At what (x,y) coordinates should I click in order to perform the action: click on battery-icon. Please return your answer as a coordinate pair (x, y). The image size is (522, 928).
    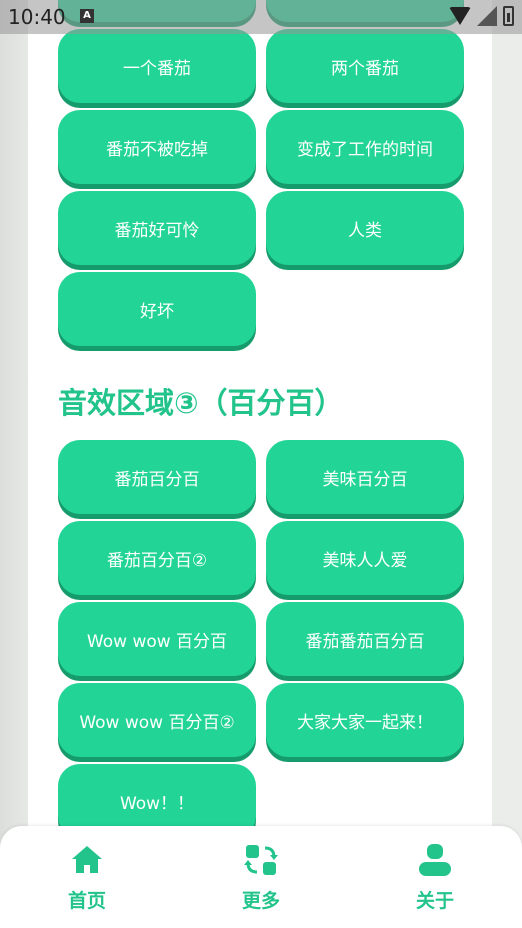
    Looking at the image, I should click on (508, 16).